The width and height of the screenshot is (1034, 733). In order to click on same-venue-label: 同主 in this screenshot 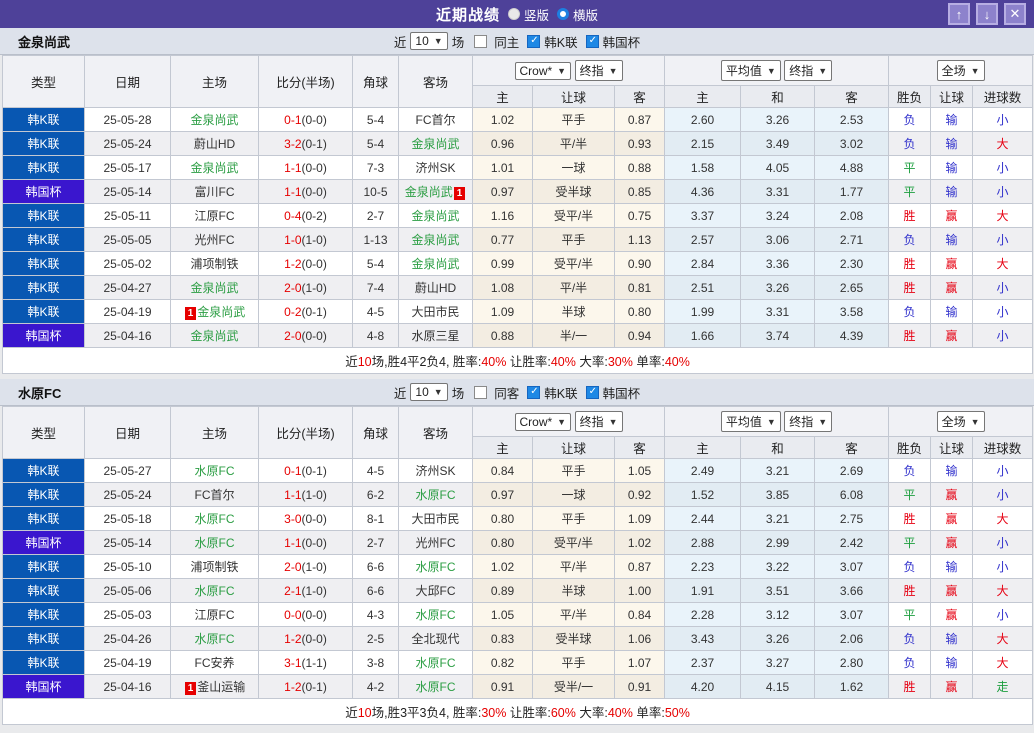, I will do `click(507, 42)`.